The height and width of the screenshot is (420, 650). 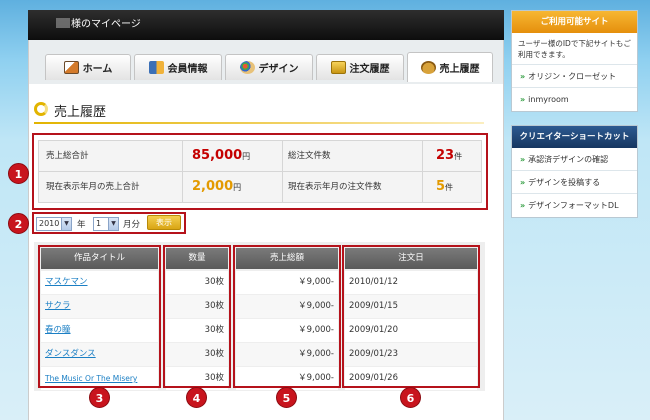 What do you see at coordinates (574, 137) in the screenshot?
I see `creator-shortcut-title: クリエイターショートカット` at bounding box center [574, 137].